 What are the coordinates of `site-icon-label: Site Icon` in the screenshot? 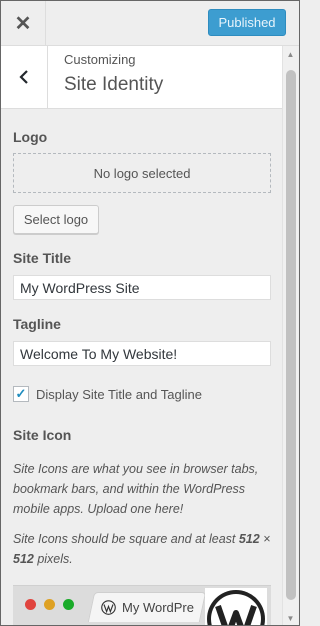 It's located at (42, 435).